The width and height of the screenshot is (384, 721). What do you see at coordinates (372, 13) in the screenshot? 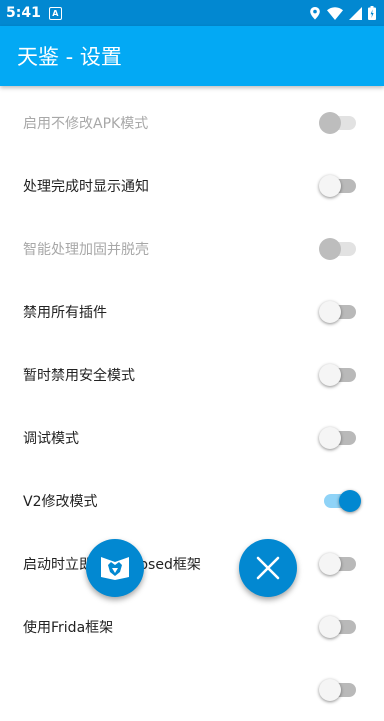
I see `battery-icon` at bounding box center [372, 13].